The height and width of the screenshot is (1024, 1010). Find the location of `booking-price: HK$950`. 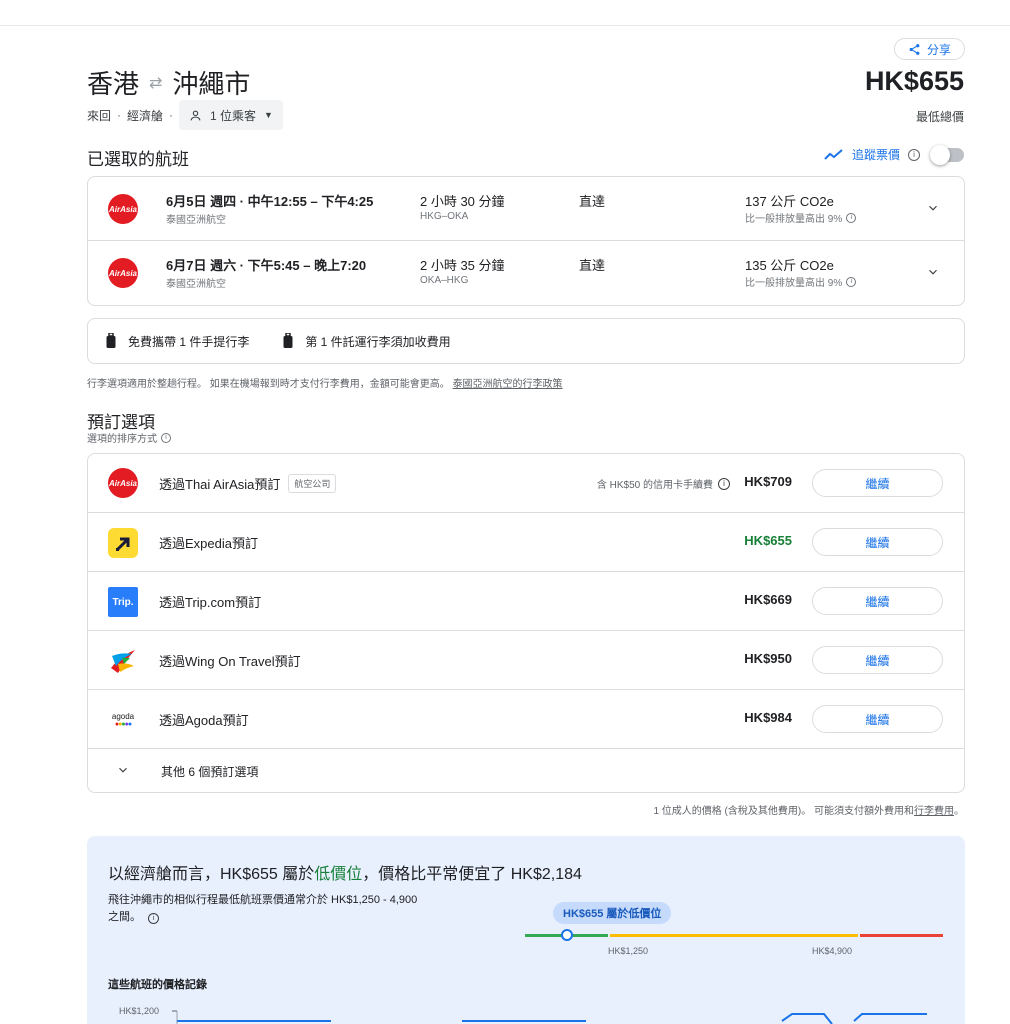

booking-price: HK$950 is located at coordinates (768, 658).